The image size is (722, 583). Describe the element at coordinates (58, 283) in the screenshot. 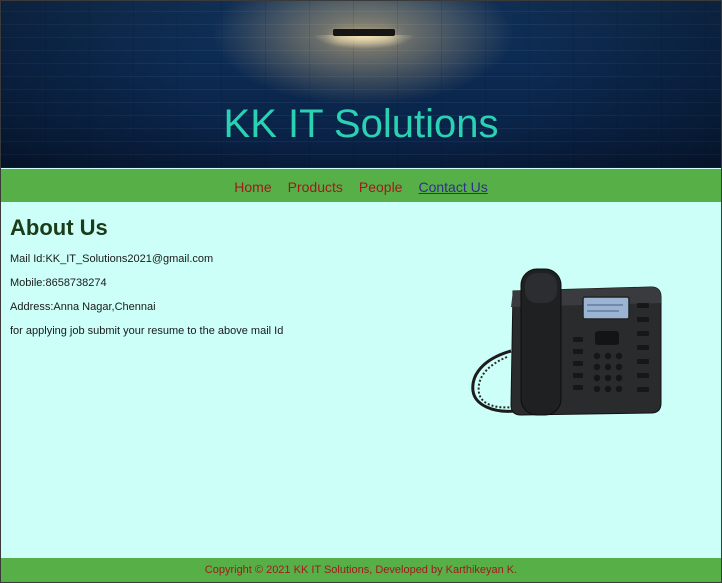

I see `mobile-text: Mobile:8658738274` at that location.